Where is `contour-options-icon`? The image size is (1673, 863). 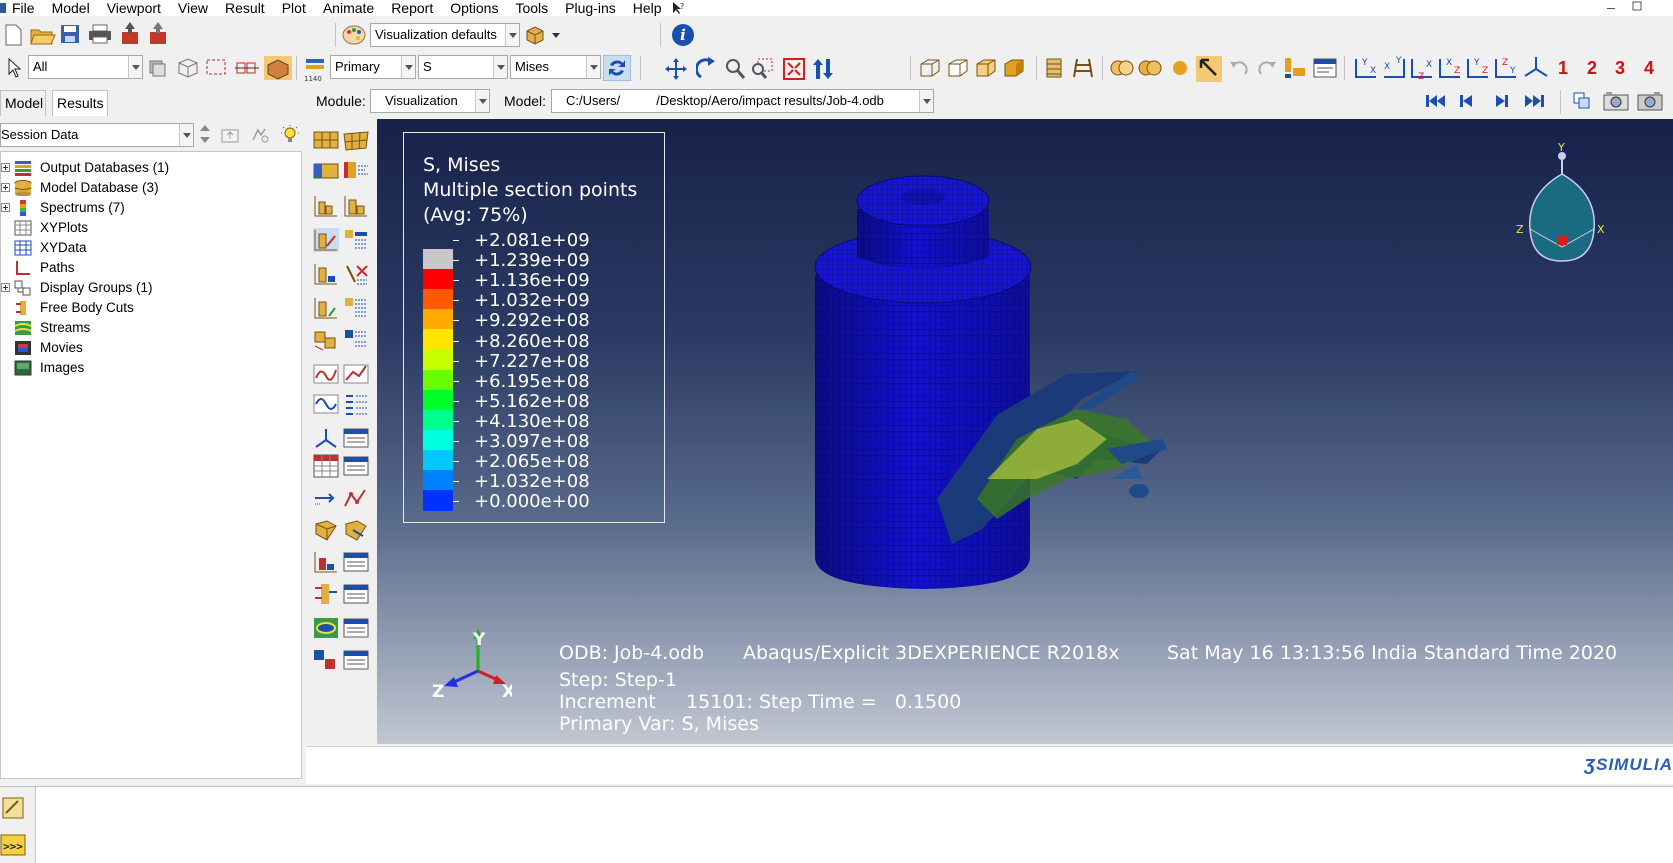 contour-options-icon is located at coordinates (326, 274).